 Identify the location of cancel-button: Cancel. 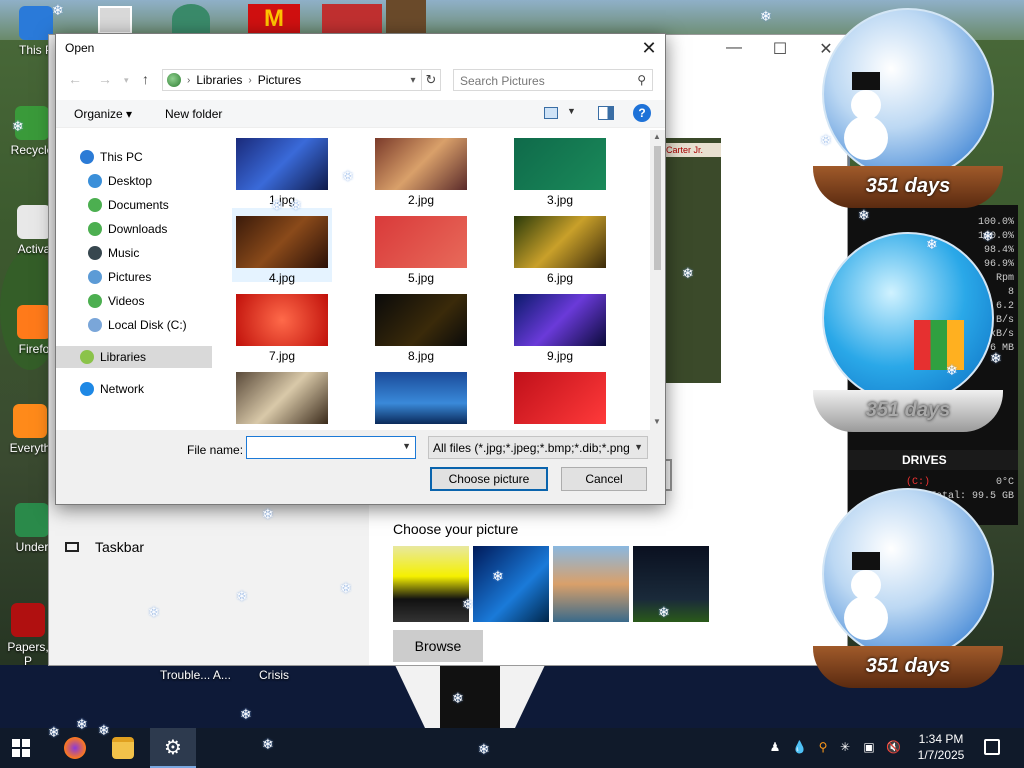
(604, 479).